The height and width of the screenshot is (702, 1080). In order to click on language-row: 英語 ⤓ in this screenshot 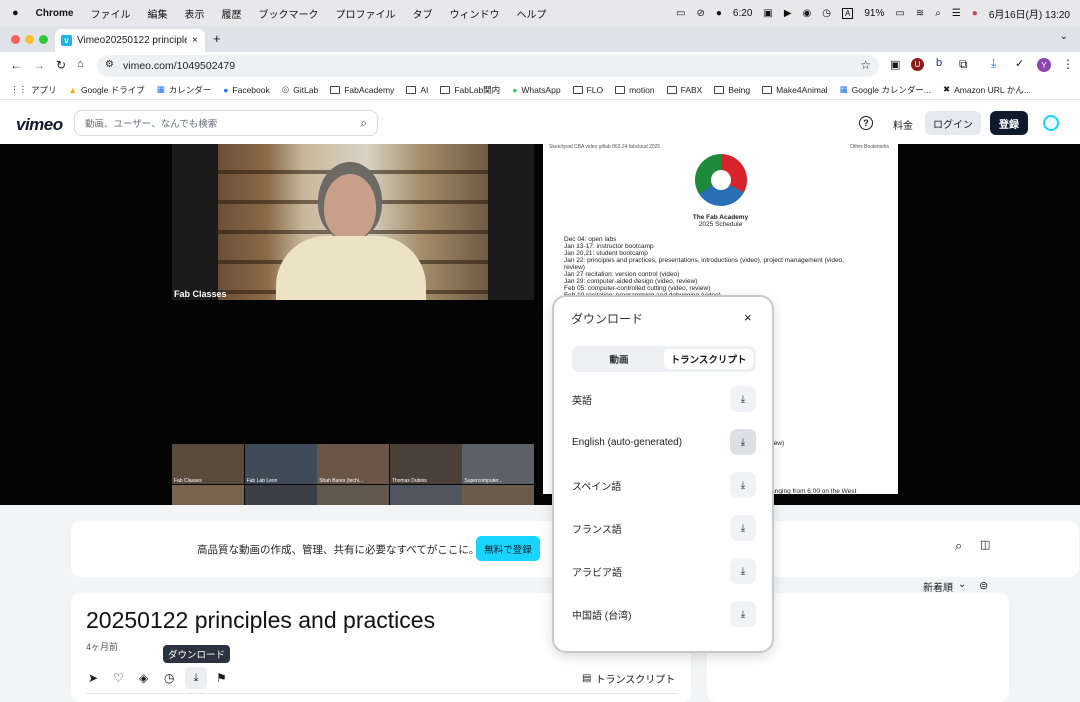, I will do `click(664, 399)`.